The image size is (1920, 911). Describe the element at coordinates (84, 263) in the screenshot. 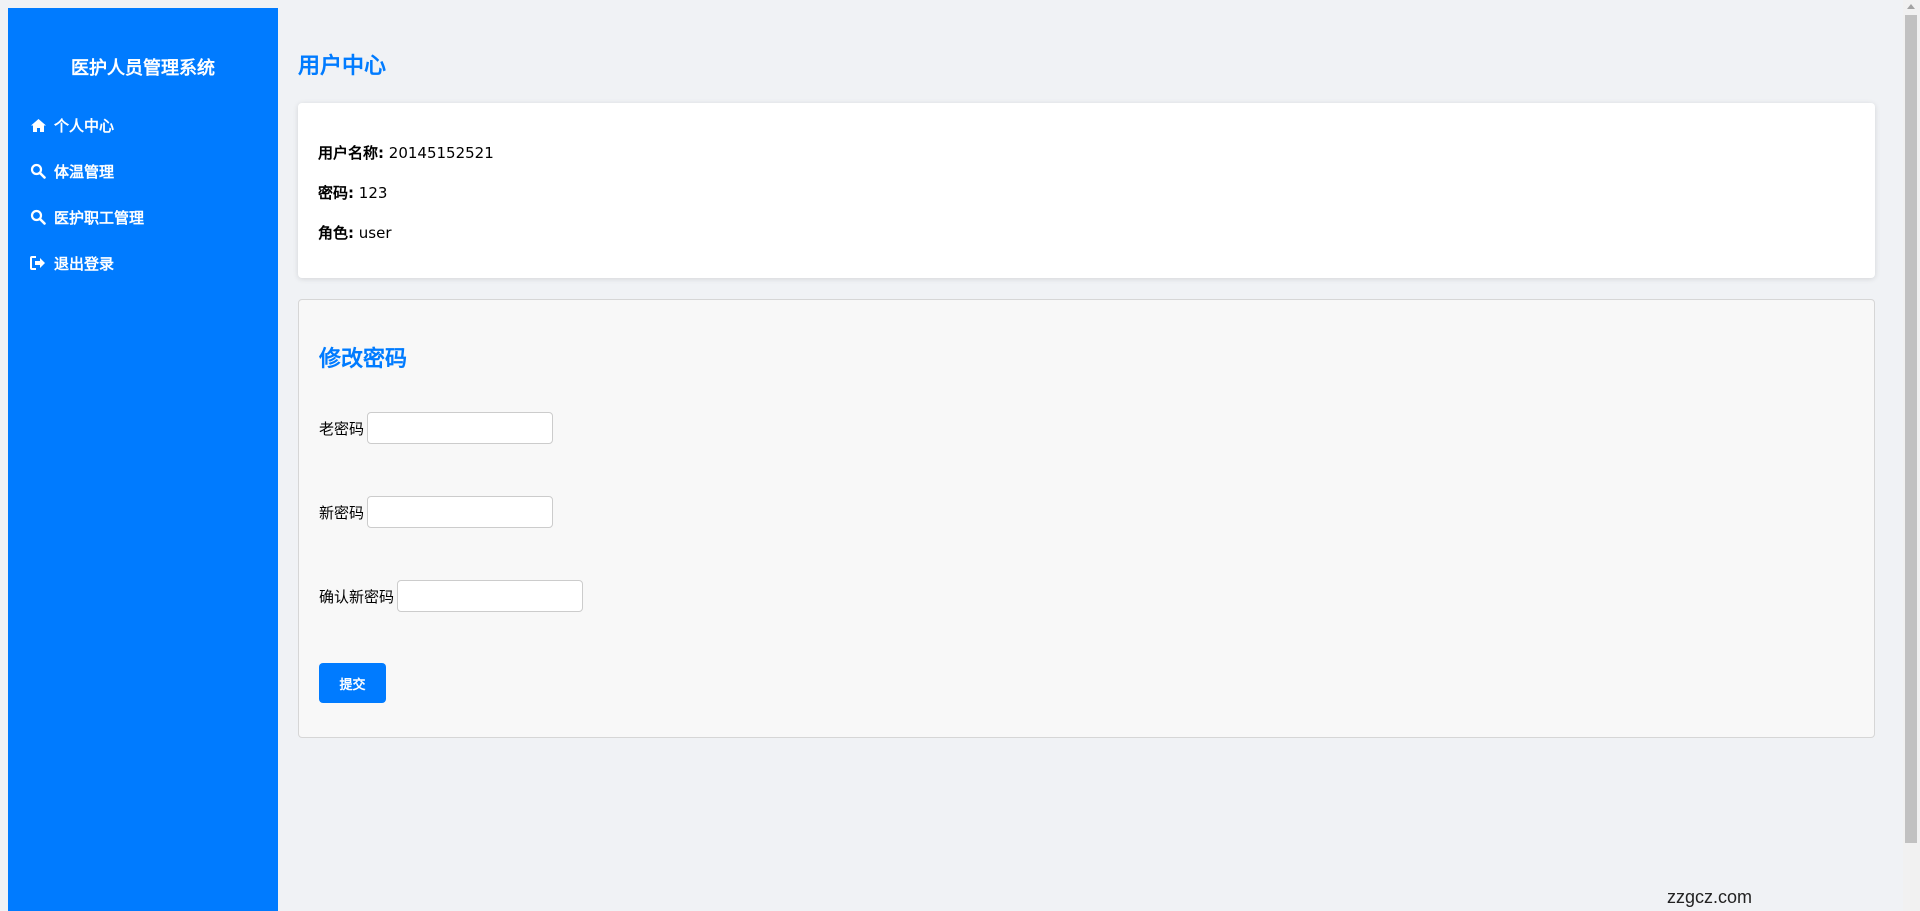

I see `sidebar-item-label: 退出登录` at that location.